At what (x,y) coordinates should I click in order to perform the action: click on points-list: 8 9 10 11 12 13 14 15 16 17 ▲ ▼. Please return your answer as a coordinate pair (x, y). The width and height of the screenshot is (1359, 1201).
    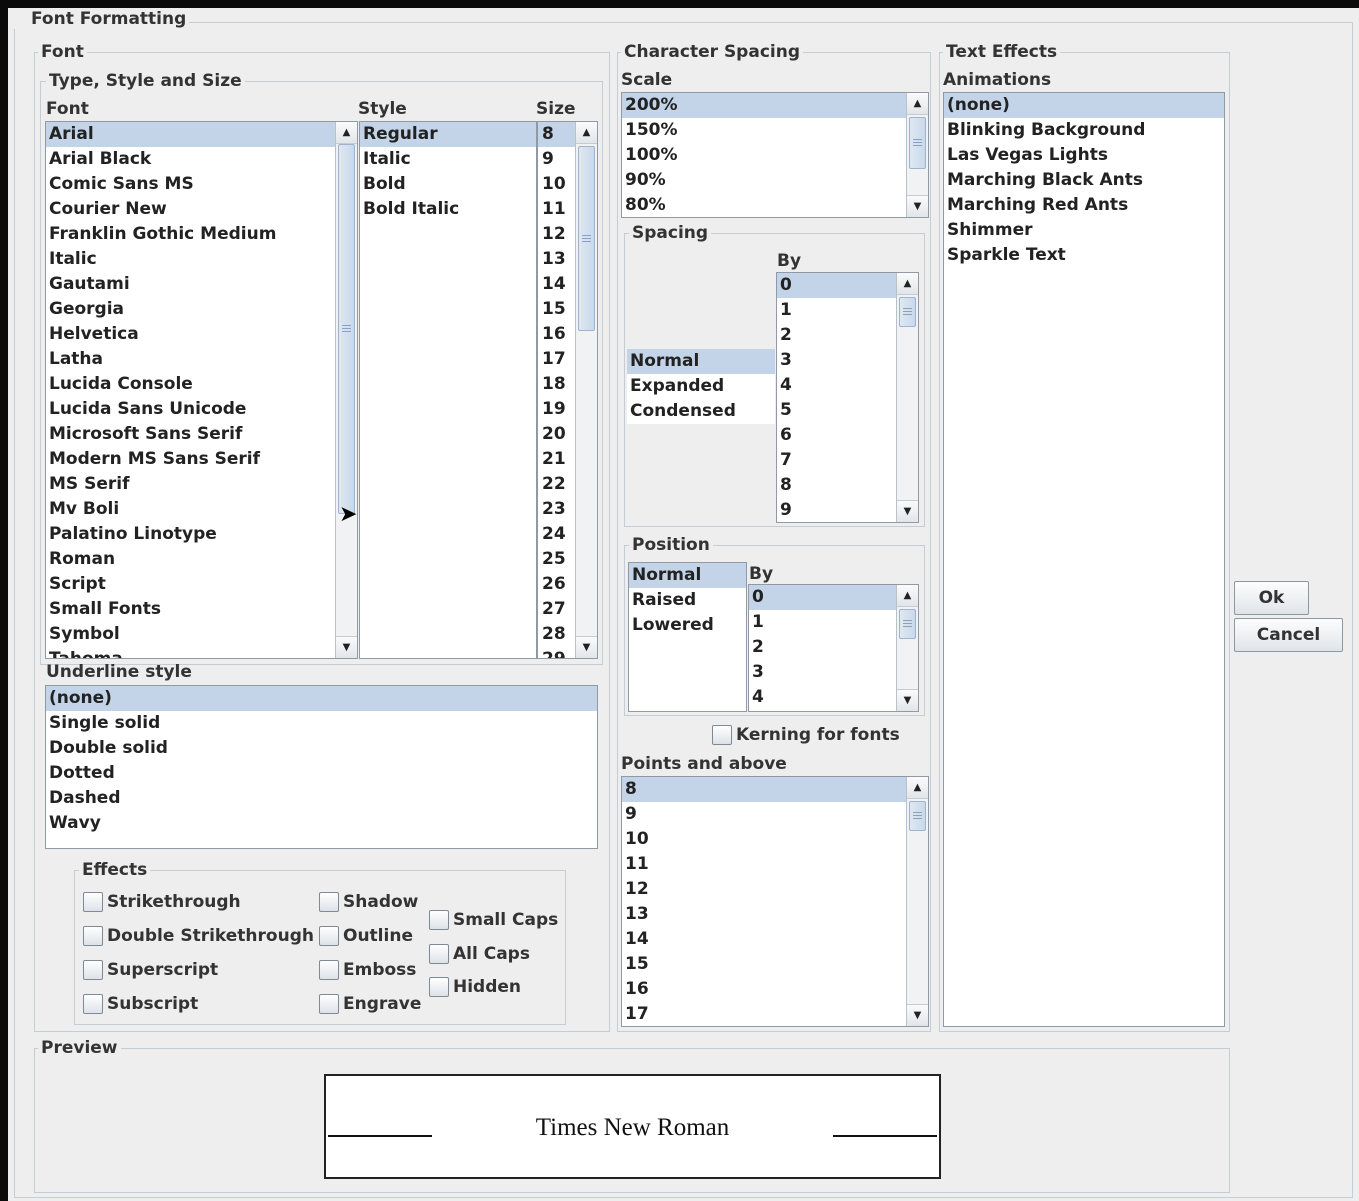
    Looking at the image, I should click on (775, 901).